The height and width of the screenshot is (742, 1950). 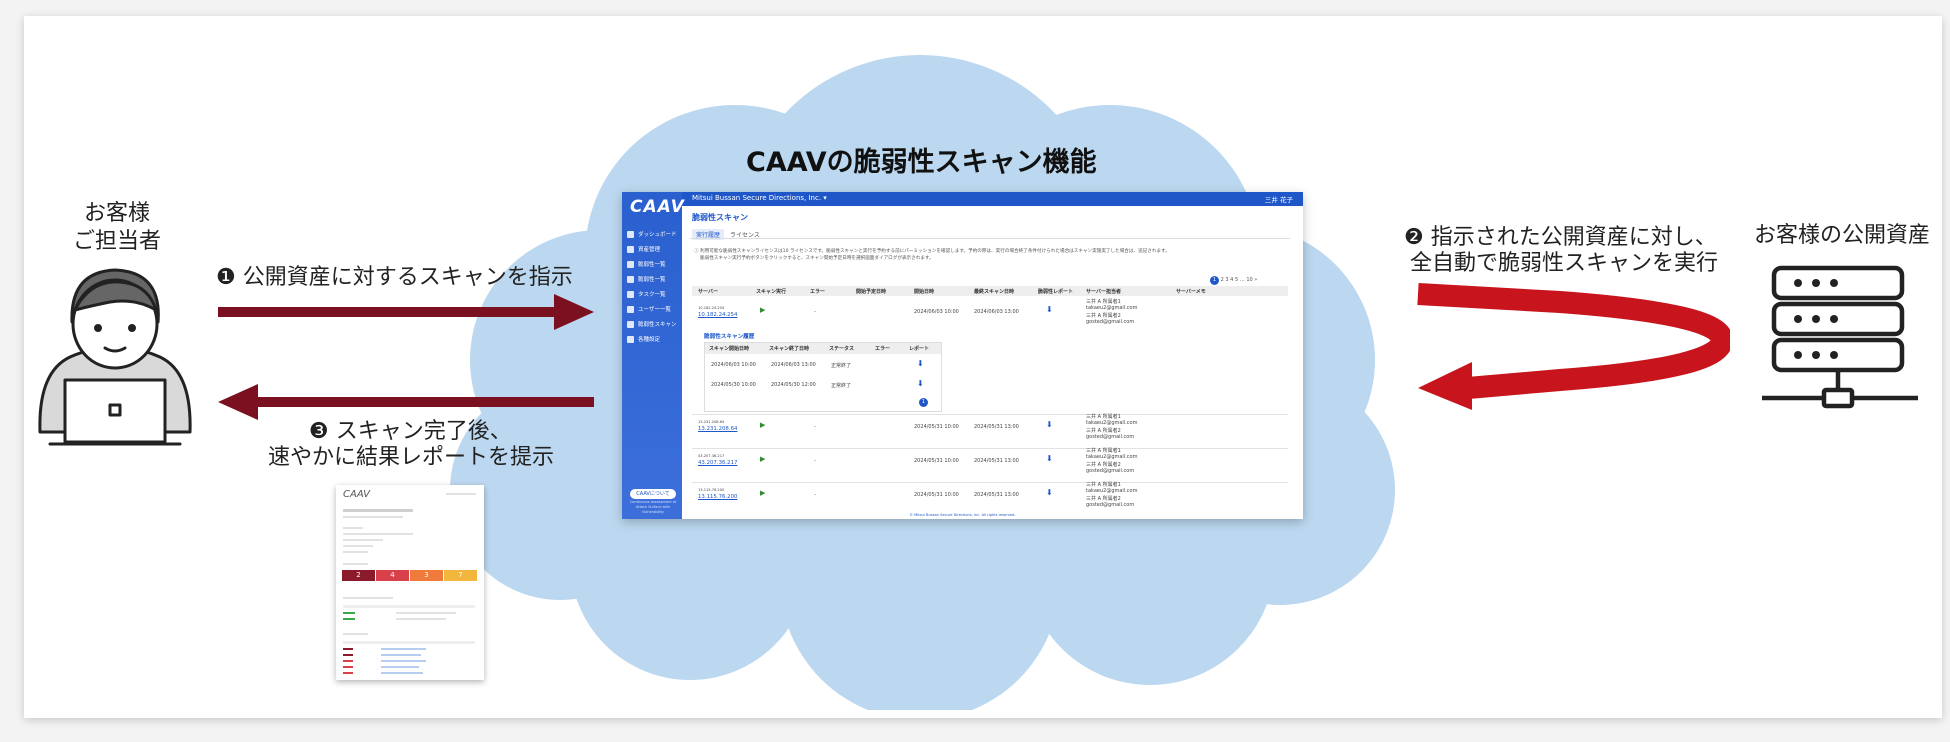 I want to click on col-last-scan: 最終スキャン日時, so click(x=994, y=291).